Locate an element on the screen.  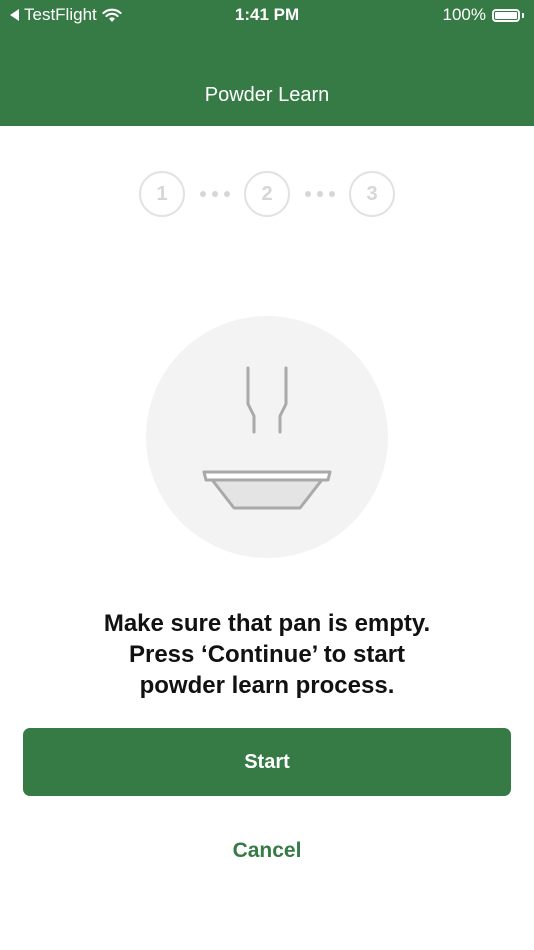
empty-pan-icon is located at coordinates (267, 438).